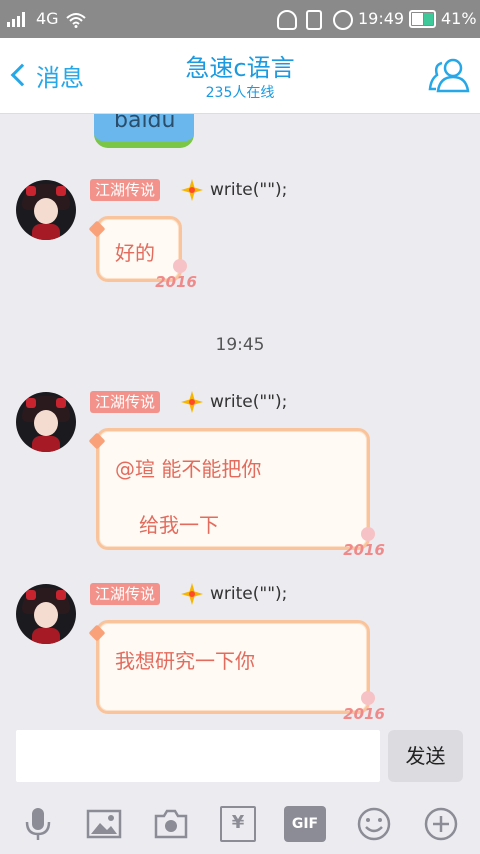 This screenshot has height=854, width=480. I want to click on send-button: 发送, so click(425, 756).